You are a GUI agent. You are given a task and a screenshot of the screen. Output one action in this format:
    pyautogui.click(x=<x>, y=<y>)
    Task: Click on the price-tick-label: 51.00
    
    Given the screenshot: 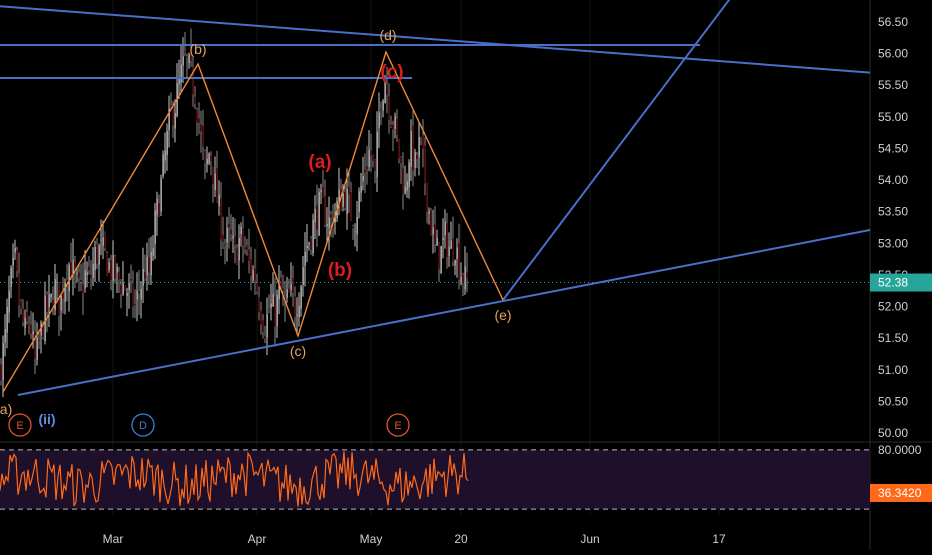 What is the action you would take?
    pyautogui.click(x=893, y=370)
    